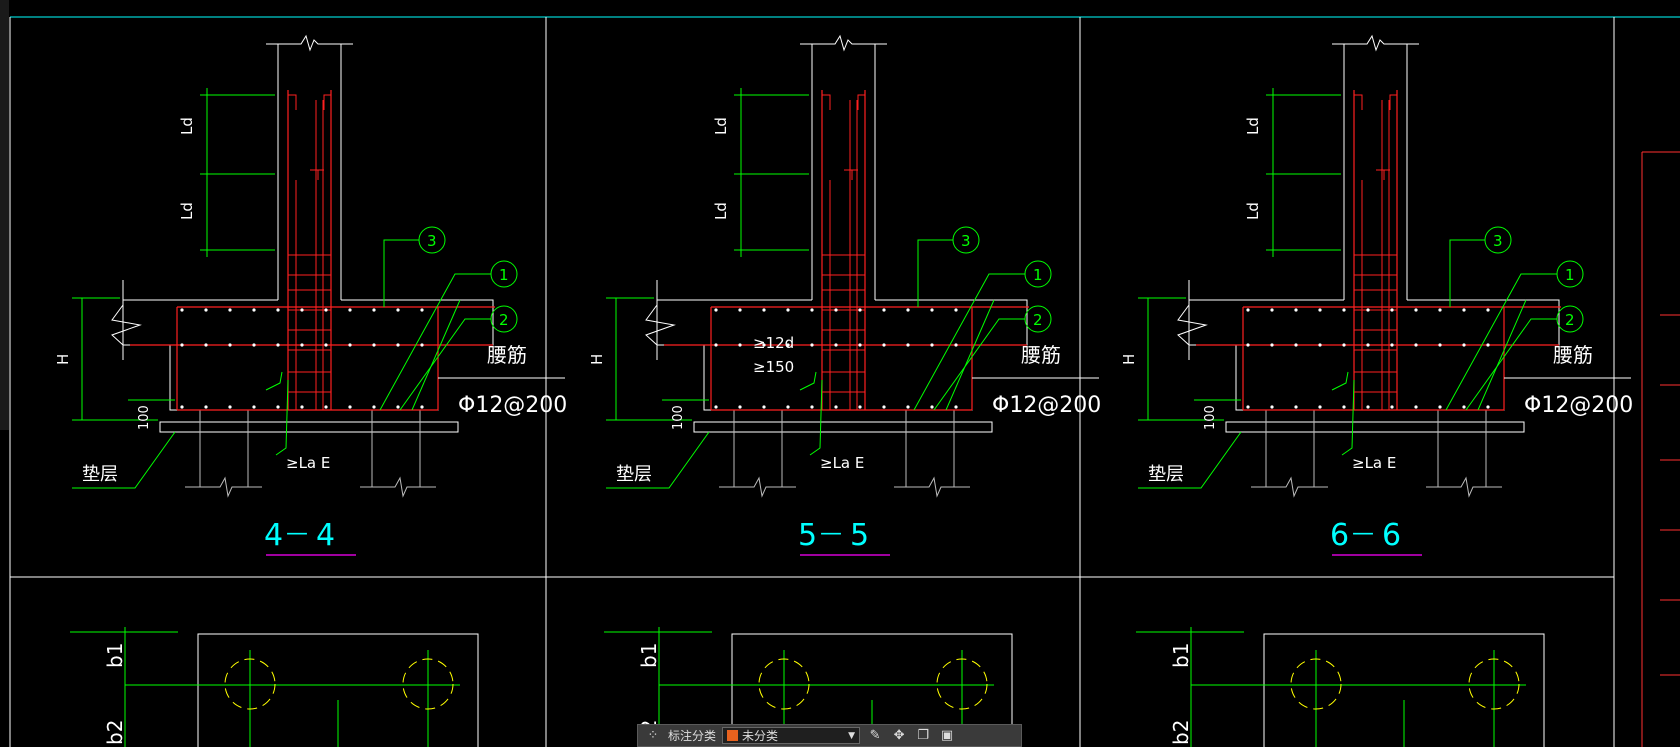  Describe the element at coordinates (875, 736) in the screenshot. I see `edit-icon: ✎` at that location.